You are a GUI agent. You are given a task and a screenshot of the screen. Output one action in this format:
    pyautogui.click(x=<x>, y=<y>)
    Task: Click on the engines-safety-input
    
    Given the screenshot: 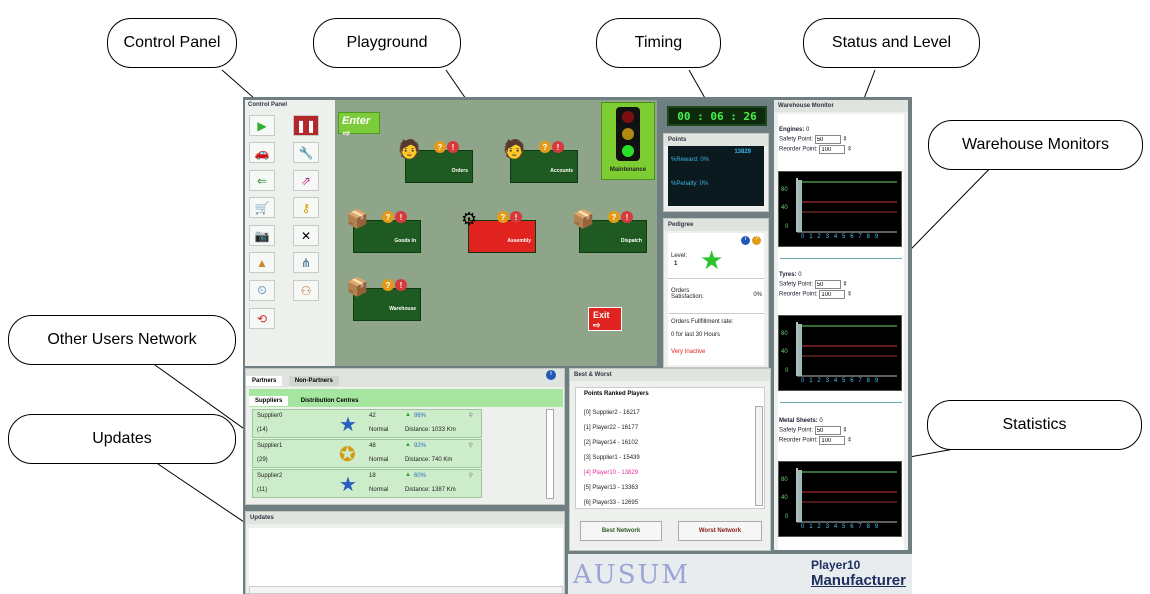 What is the action you would take?
    pyautogui.click(x=827, y=139)
    